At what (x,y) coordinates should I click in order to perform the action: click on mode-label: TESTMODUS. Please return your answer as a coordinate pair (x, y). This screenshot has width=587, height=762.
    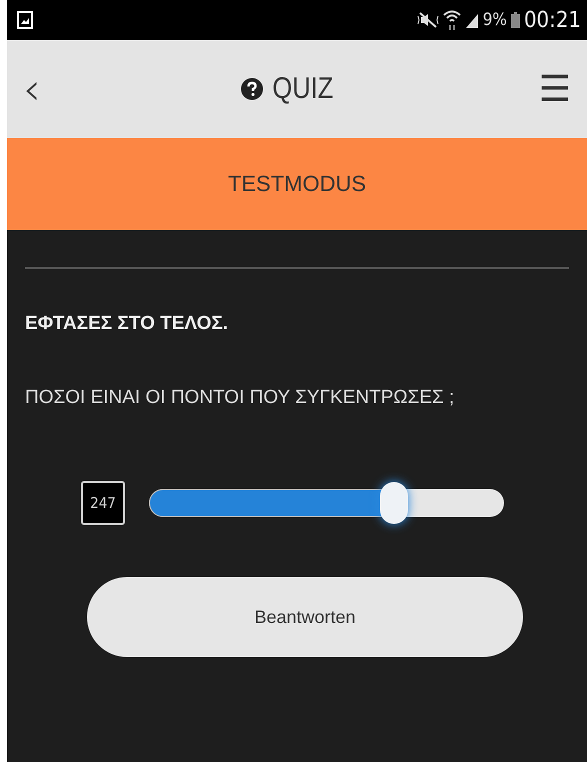
    Looking at the image, I should click on (297, 184).